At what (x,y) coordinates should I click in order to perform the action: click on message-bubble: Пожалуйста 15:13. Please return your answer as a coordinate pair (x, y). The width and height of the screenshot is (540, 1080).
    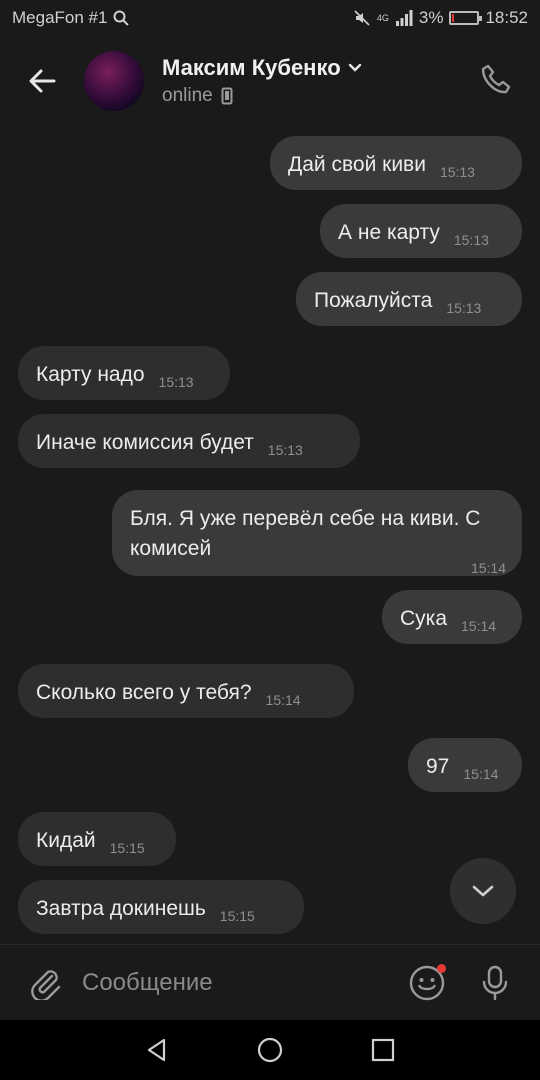
    Looking at the image, I should click on (409, 299).